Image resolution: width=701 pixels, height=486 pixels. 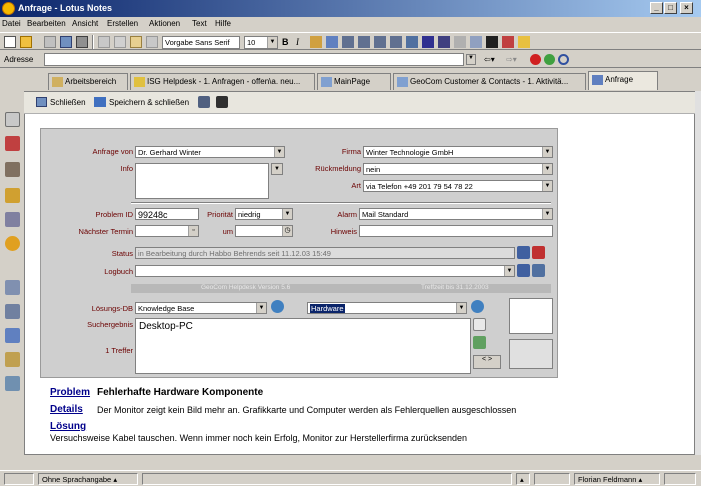 What do you see at coordinates (210, 152) in the screenshot?
I see `anfrage-von-select: Dr. Gerhard Winter ▼` at bounding box center [210, 152].